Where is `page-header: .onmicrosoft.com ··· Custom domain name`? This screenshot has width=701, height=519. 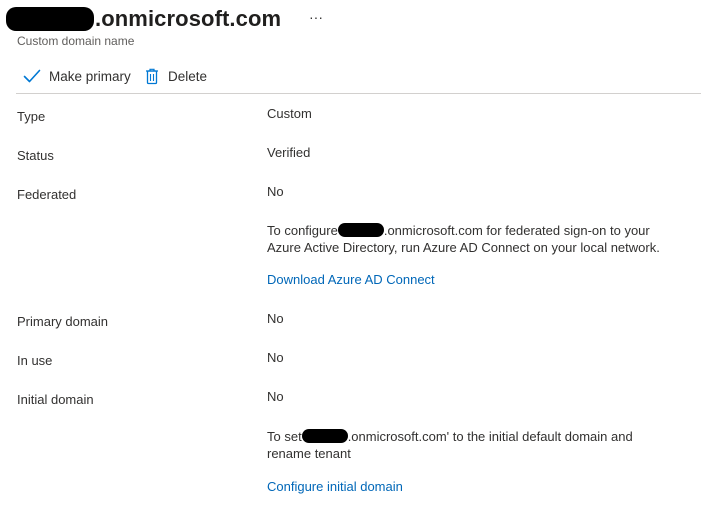
page-header: .onmicrosoft.com ··· Custom domain name is located at coordinates (350, 27).